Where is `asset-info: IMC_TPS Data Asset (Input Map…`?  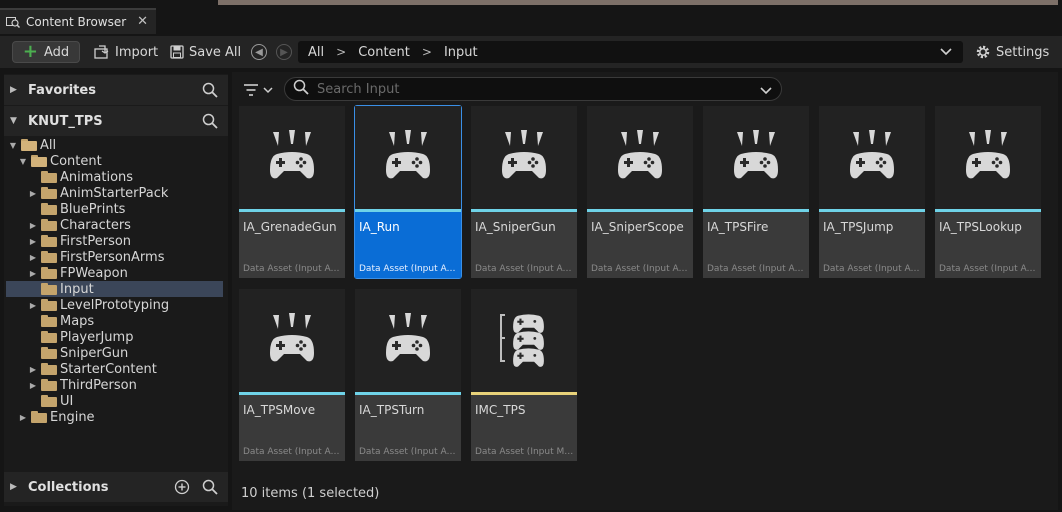
asset-info: IMC_TPS Data Asset (Input Map… is located at coordinates (524, 428).